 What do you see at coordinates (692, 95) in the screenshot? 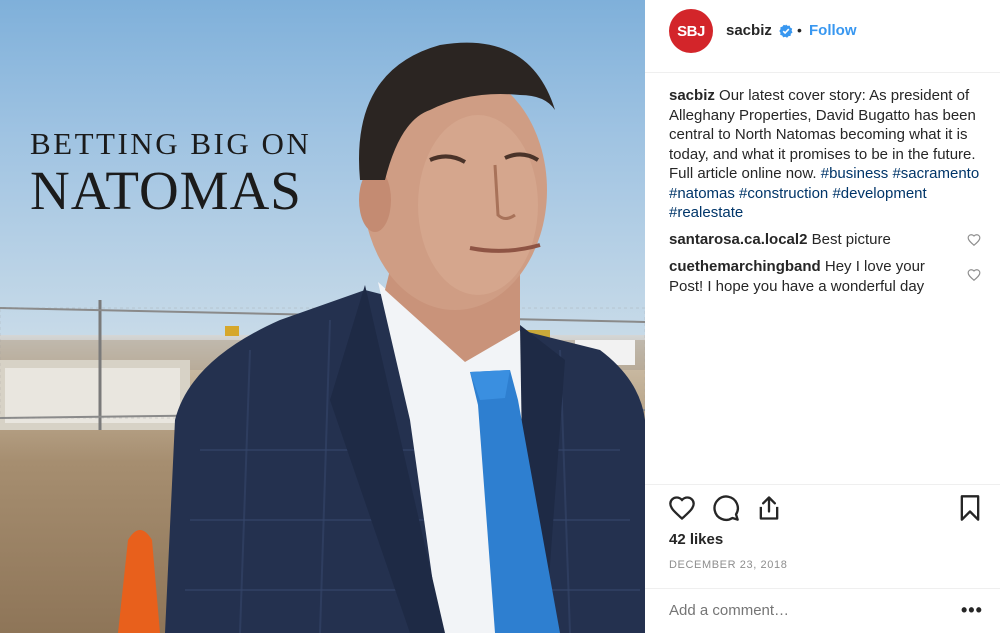
I see `caption-username-link: sacbiz` at bounding box center [692, 95].